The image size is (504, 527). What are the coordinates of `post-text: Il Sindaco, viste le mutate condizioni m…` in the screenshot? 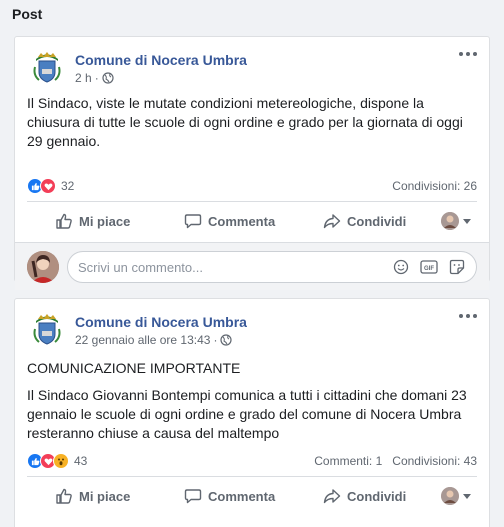 It's located at (252, 130).